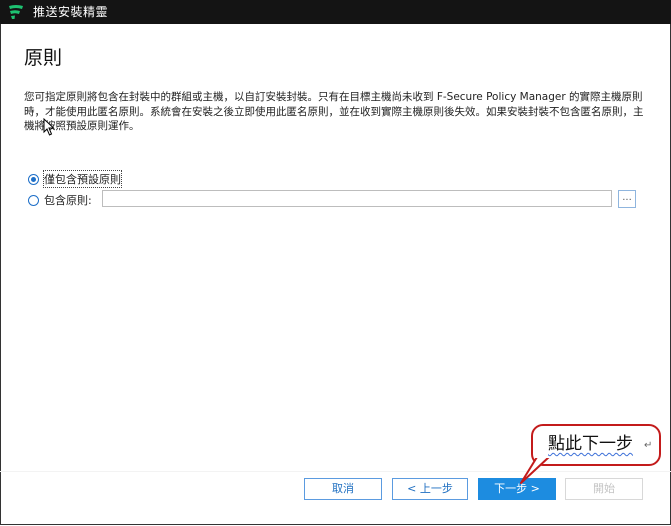 This screenshot has height=526, width=671. What do you see at coordinates (357, 198) in the screenshot?
I see `policy-path-input` at bounding box center [357, 198].